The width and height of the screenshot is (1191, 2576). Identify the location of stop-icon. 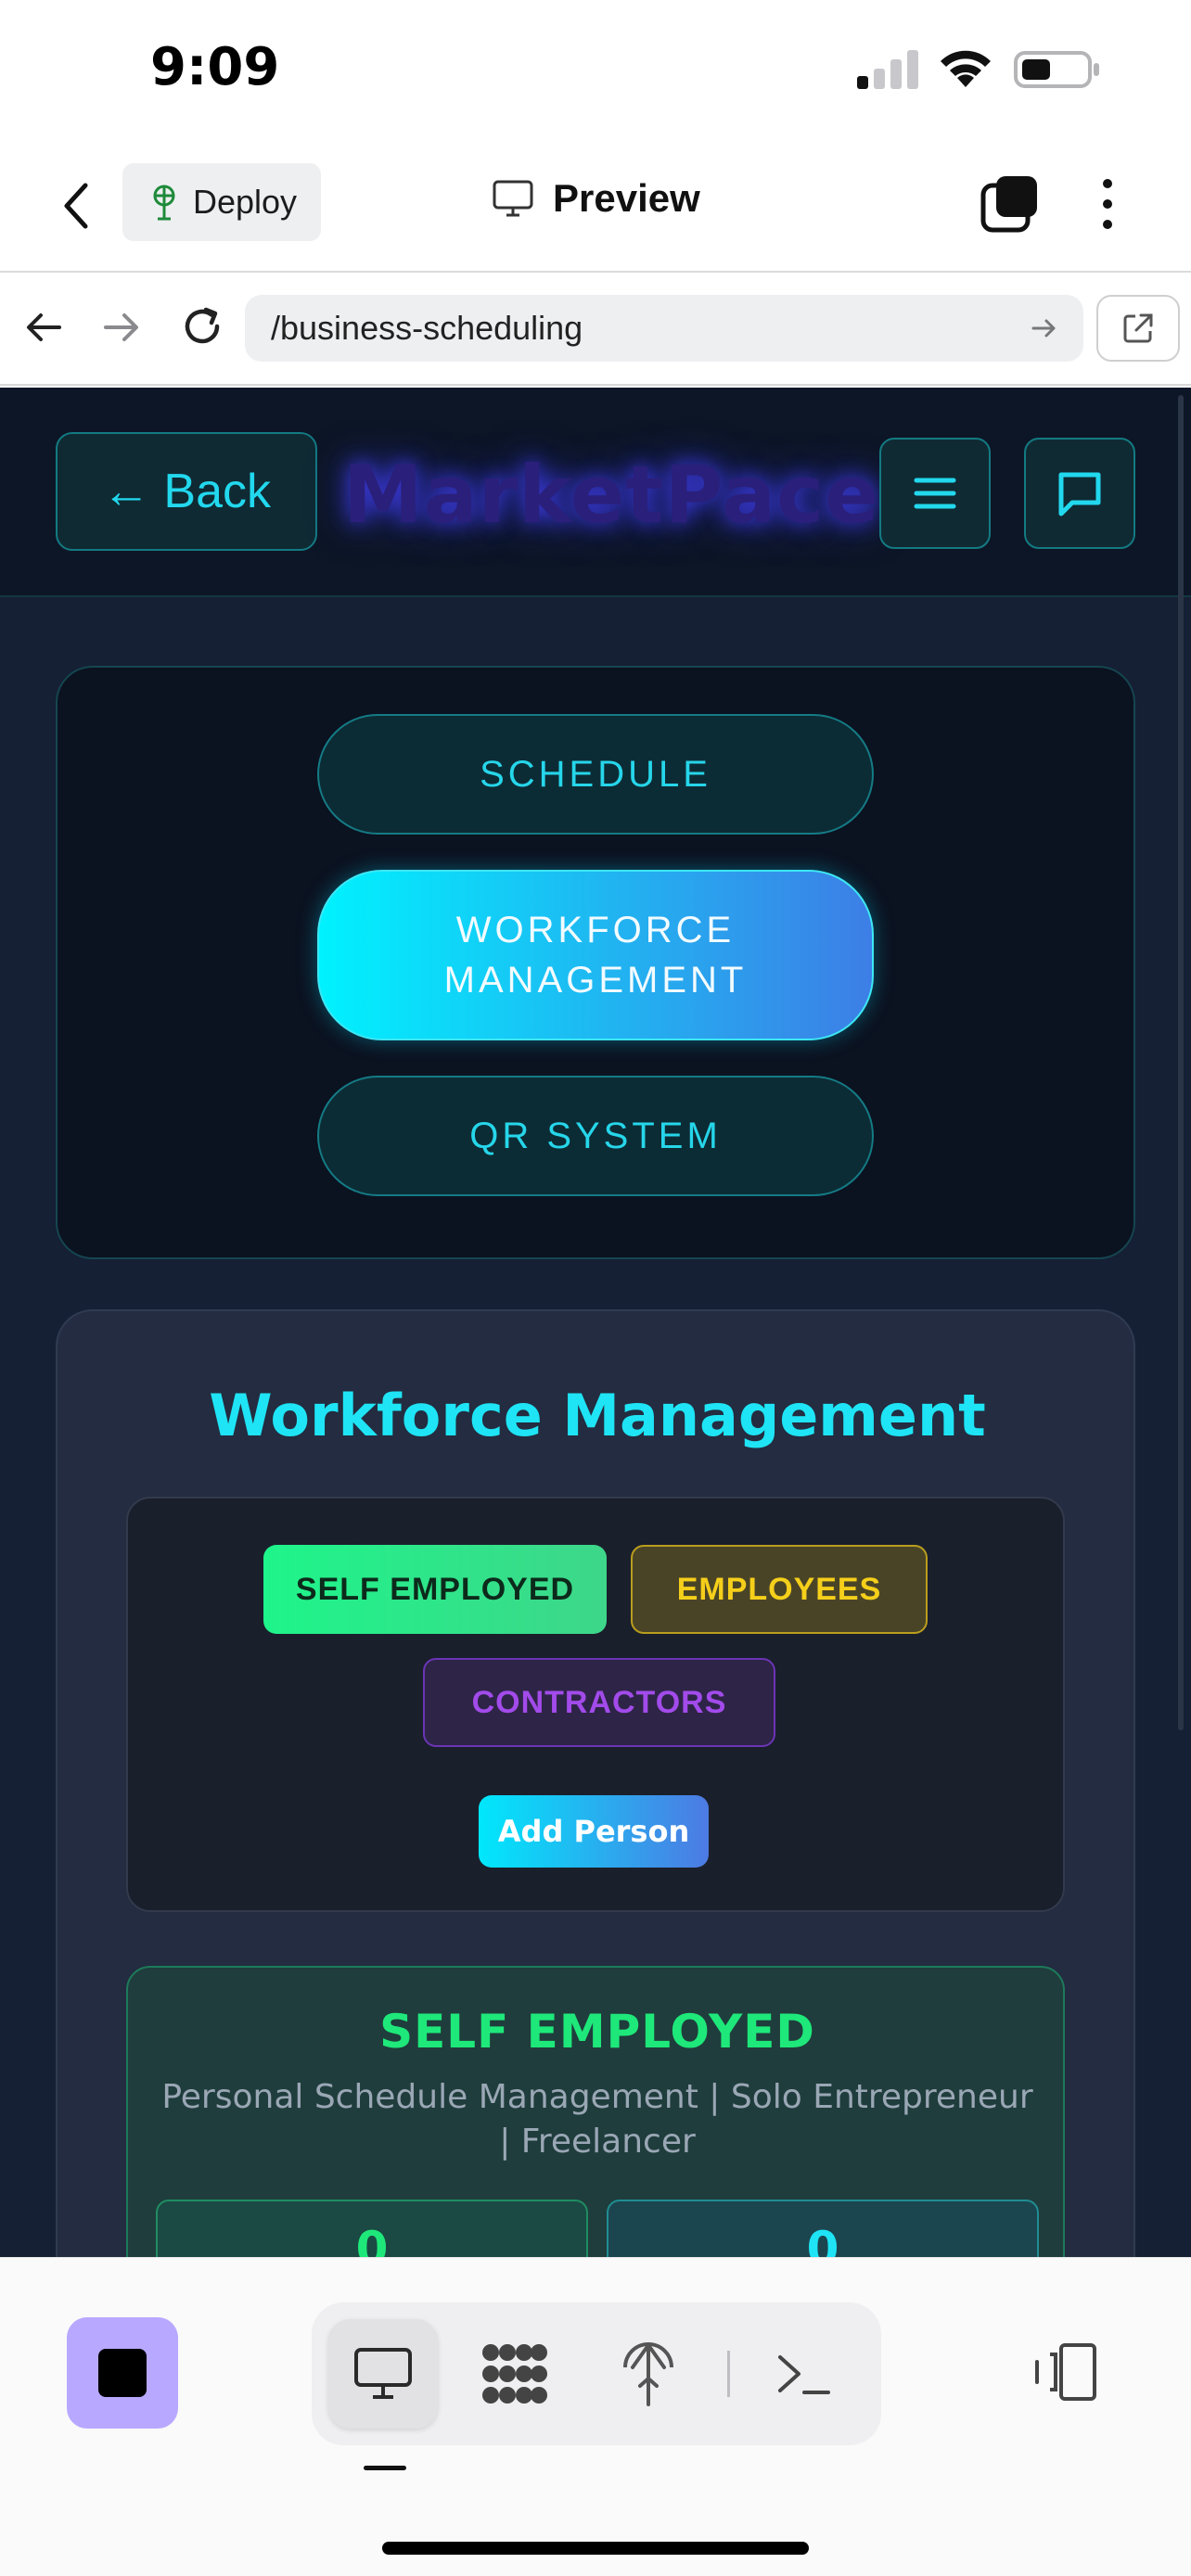
(122, 2373).